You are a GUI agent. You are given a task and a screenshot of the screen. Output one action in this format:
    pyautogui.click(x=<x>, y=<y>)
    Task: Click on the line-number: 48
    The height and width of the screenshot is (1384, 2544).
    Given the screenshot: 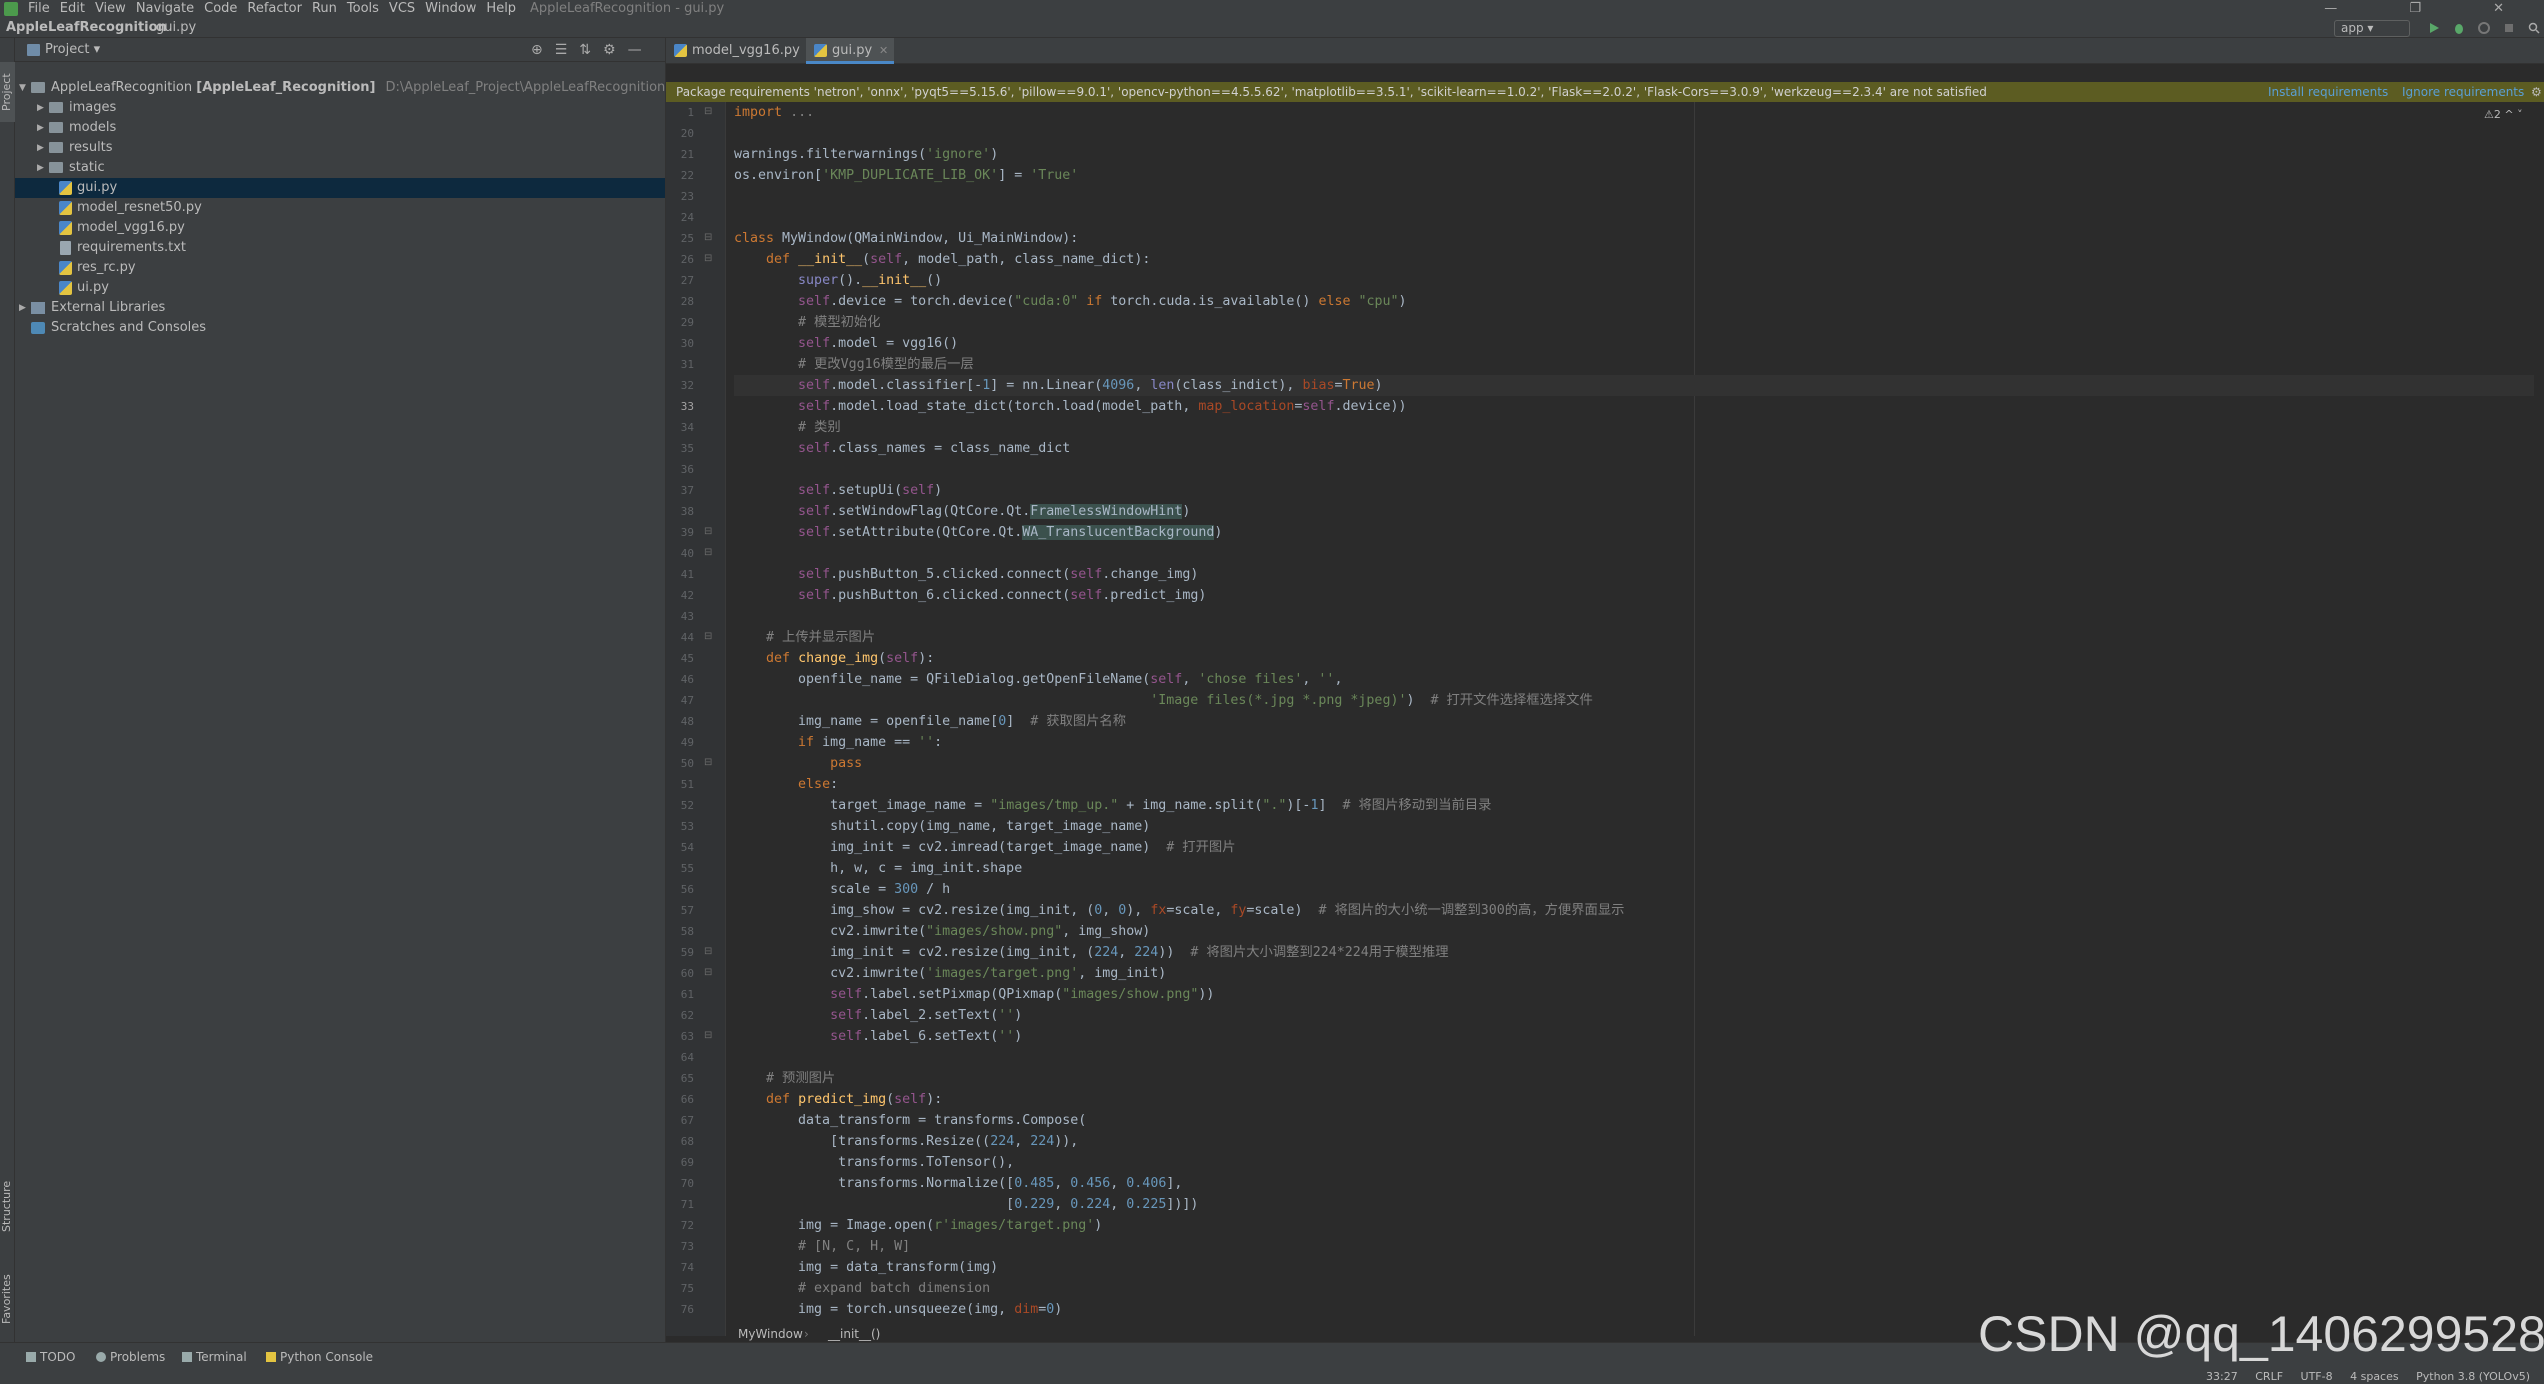 What is the action you would take?
    pyautogui.click(x=687, y=721)
    